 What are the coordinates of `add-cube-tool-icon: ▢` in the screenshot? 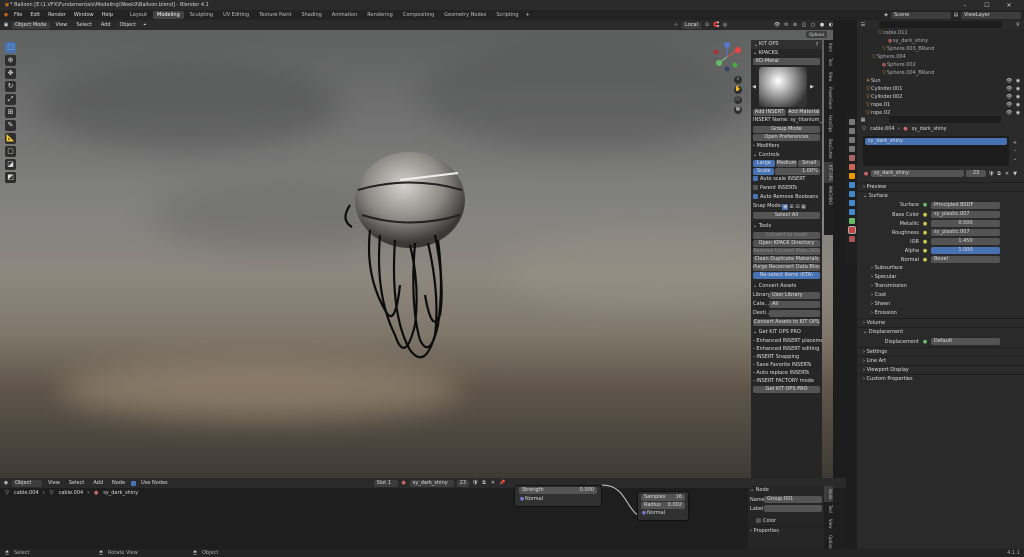 It's located at (10, 151).